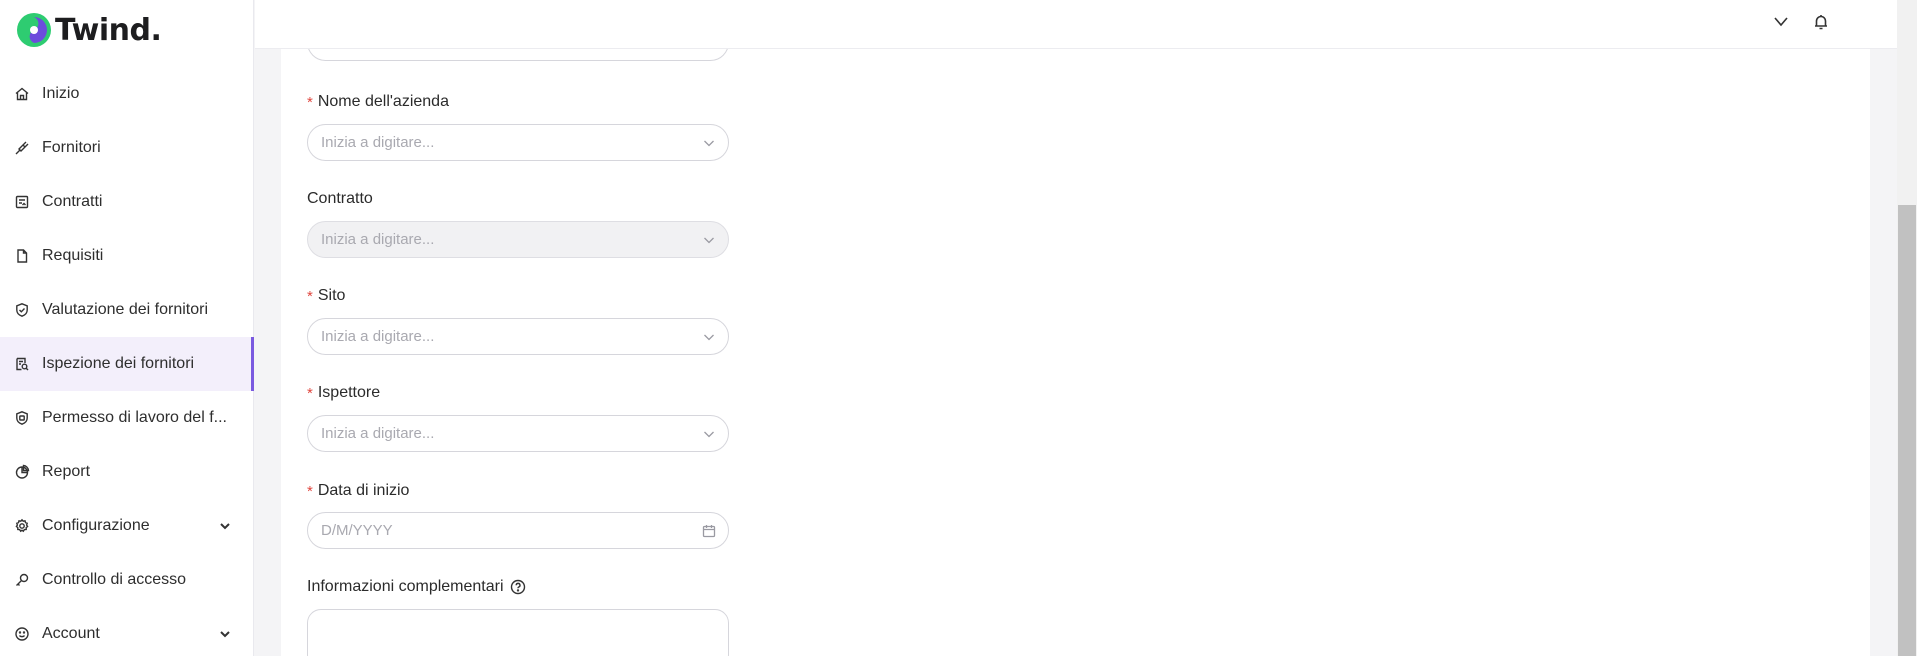 Image resolution: width=1917 pixels, height=656 pixels. I want to click on sidebar-item-report: Report, so click(127, 472).